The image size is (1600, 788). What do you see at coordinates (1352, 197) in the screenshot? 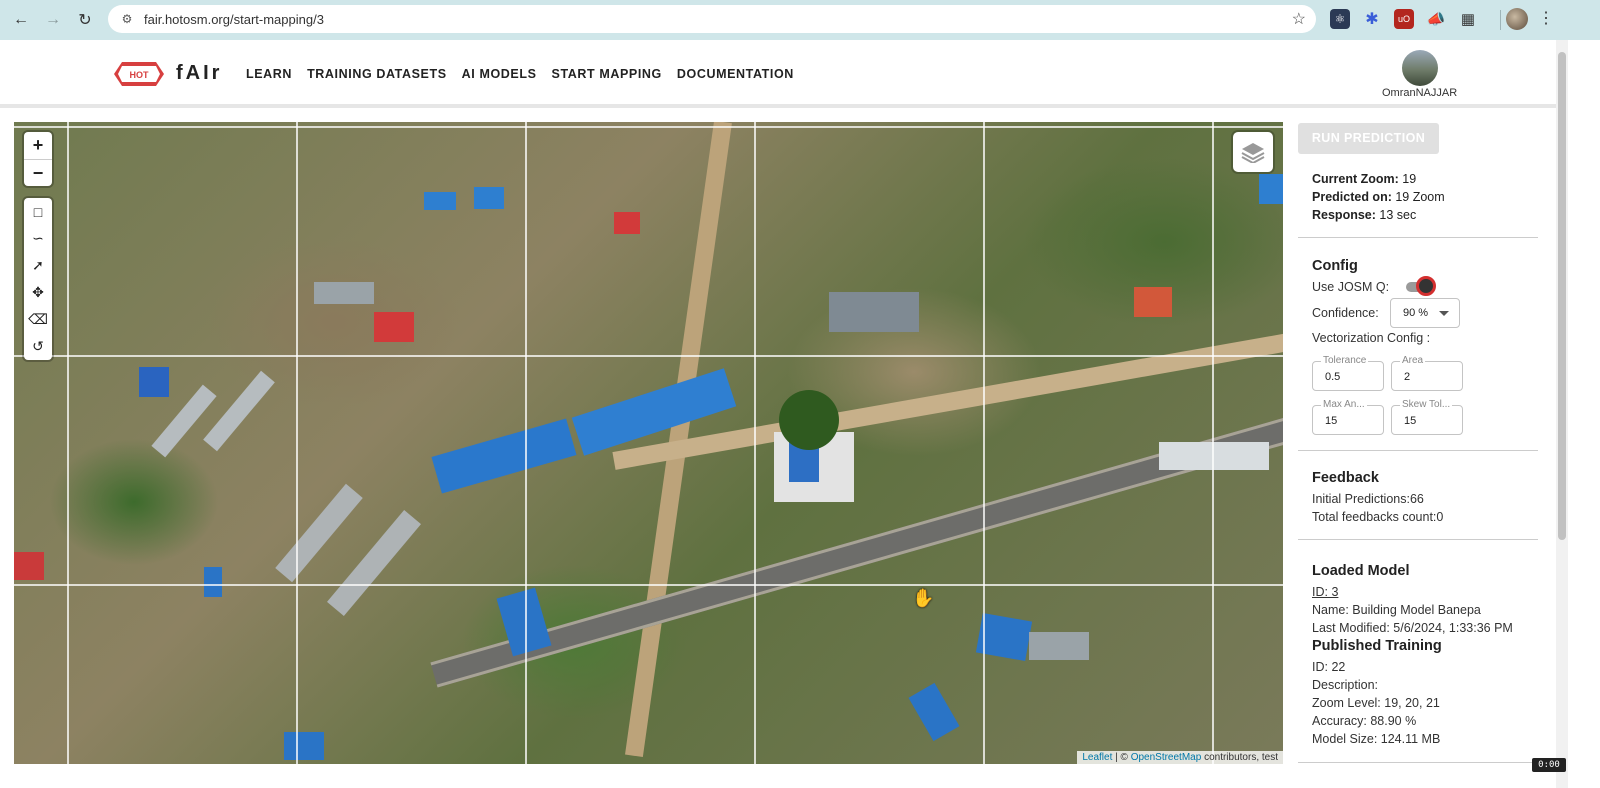
I see `predicted-on-label: Predicted on:` at bounding box center [1352, 197].